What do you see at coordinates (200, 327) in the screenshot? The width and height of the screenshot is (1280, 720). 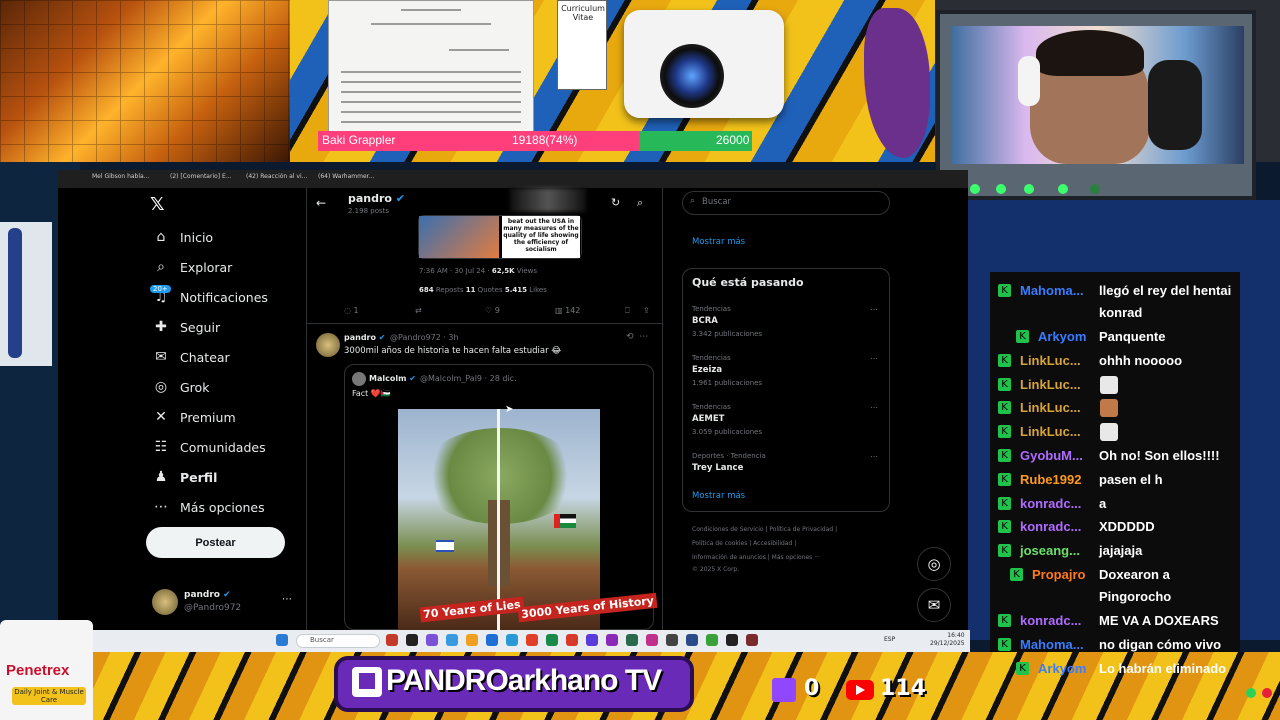 I see `nav-label: Seguir` at bounding box center [200, 327].